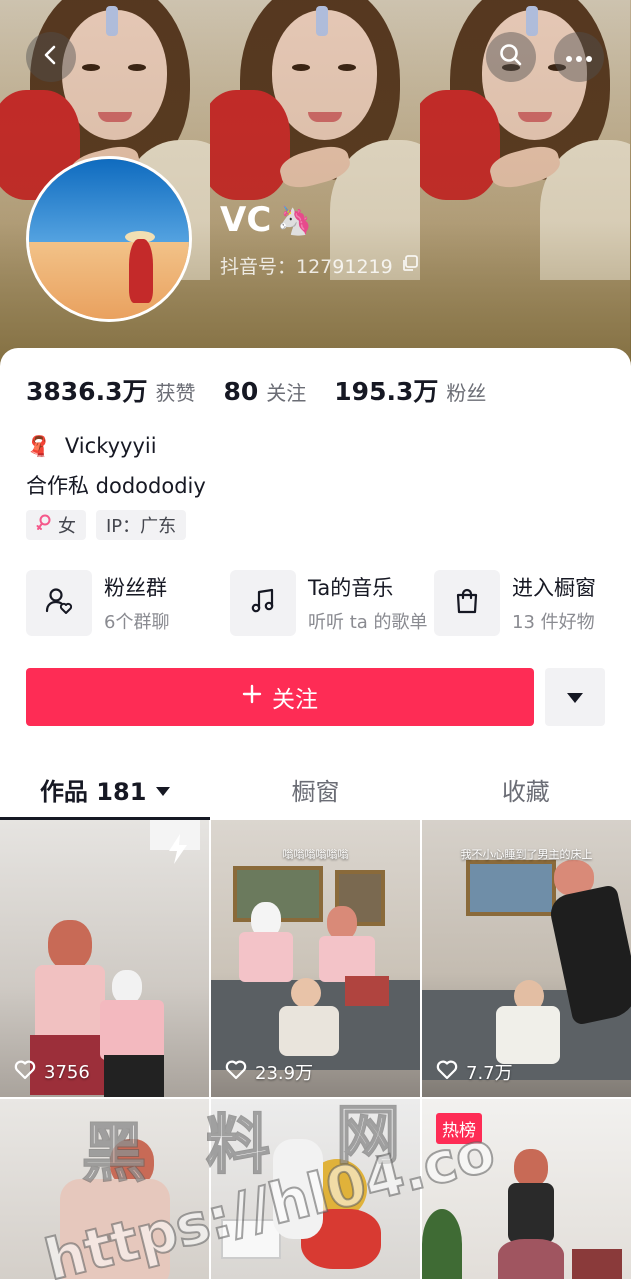 This screenshot has width=631, height=1280. I want to click on bio-text: Vickyyyii, so click(110, 446).